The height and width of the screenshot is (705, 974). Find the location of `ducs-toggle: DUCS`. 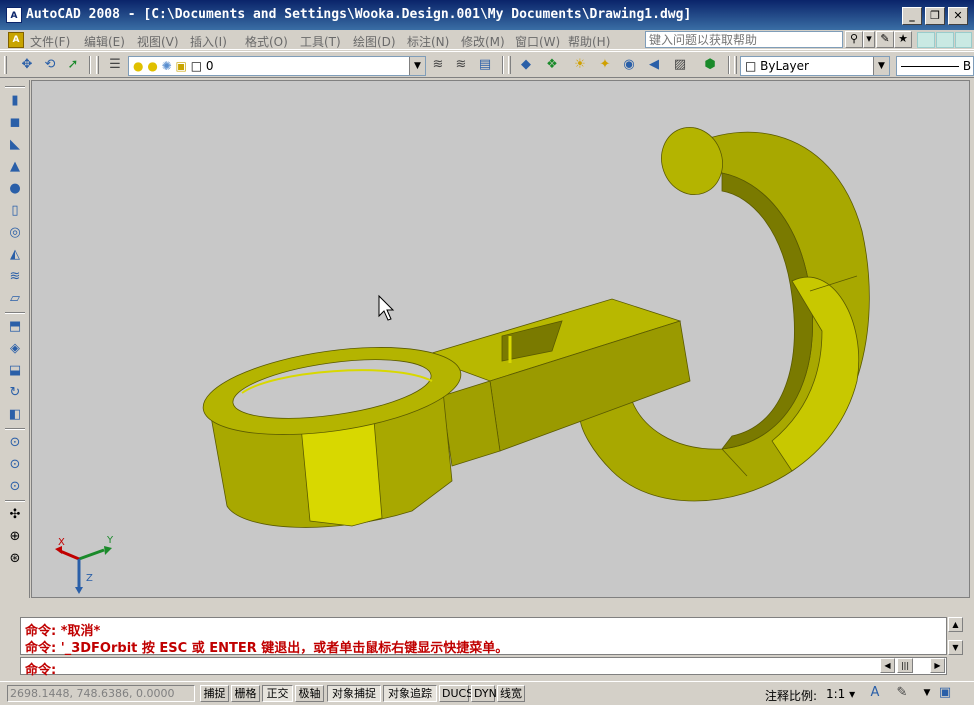

ducs-toggle: DUCS is located at coordinates (456, 693).